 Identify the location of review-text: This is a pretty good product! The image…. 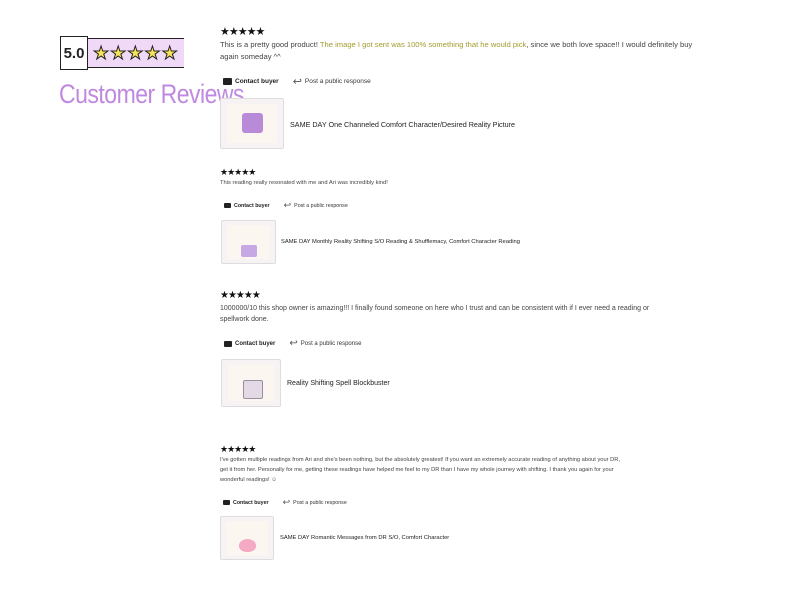
(456, 50).